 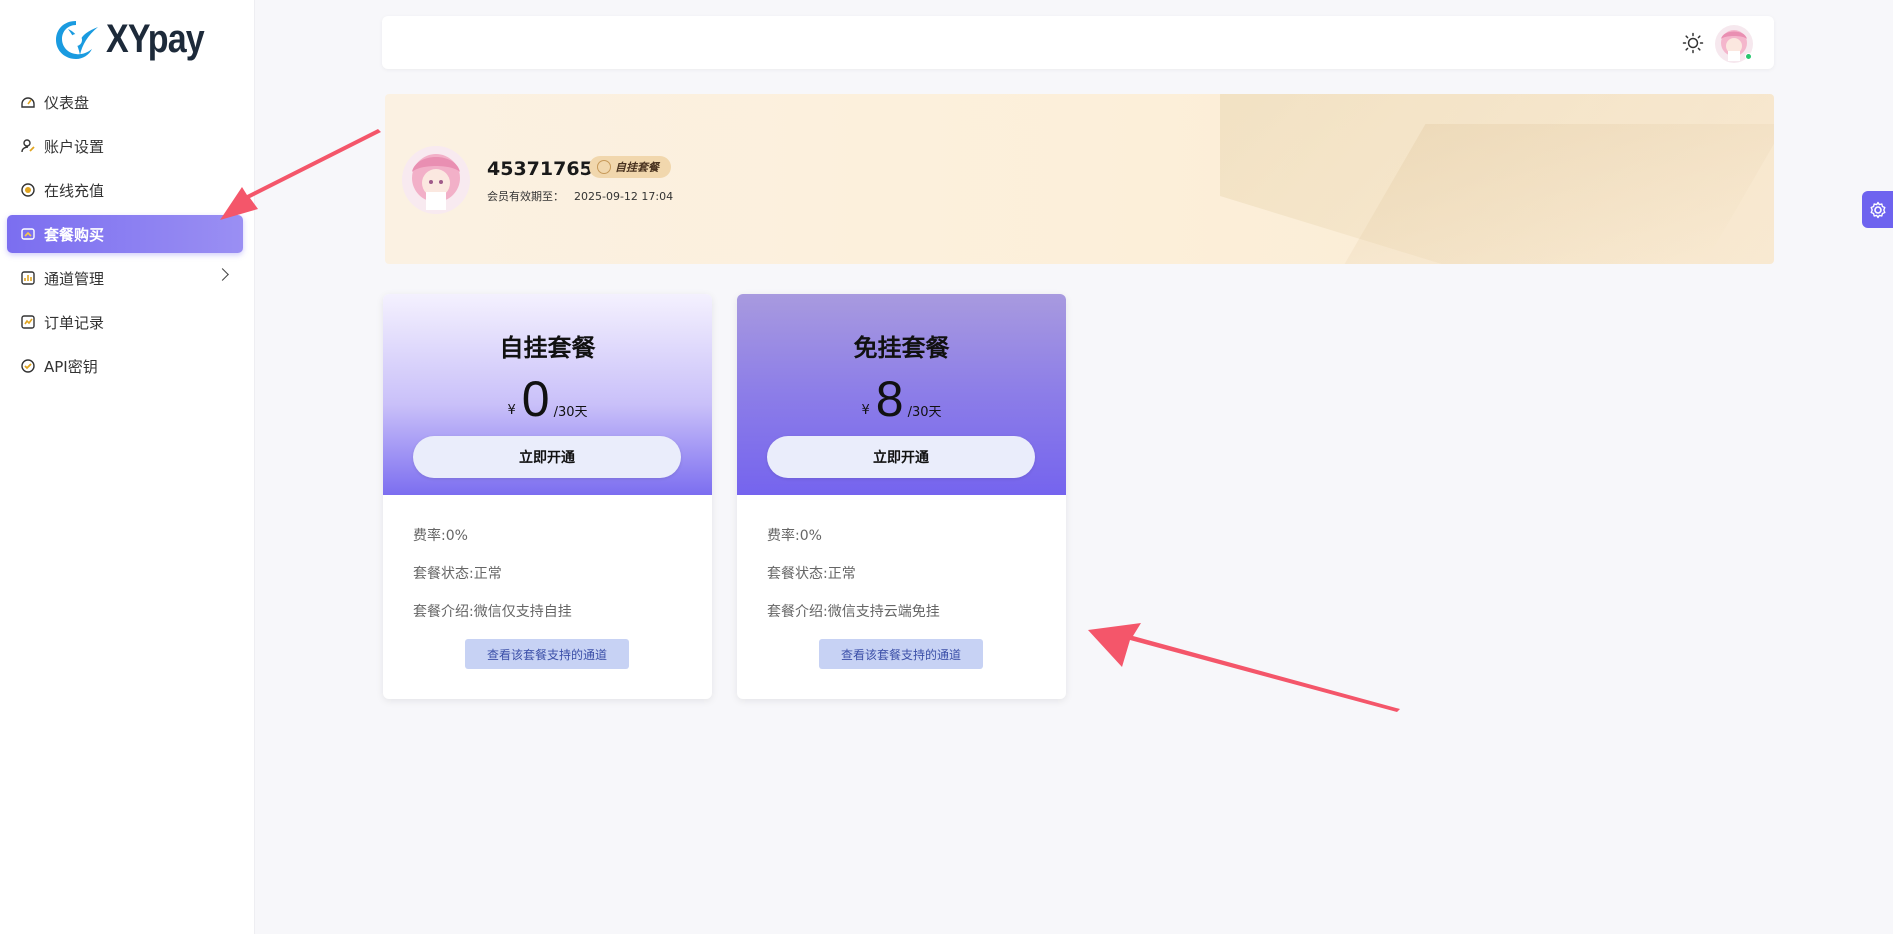 I want to click on package-price: ¥ 8 /30天, so click(x=901, y=399).